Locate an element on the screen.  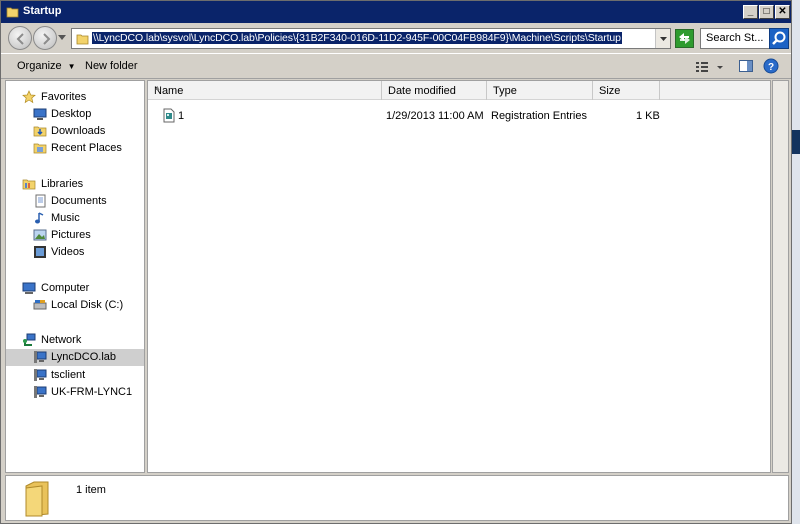
column-header-date-modified: Date modified is located at coordinates (434, 90).